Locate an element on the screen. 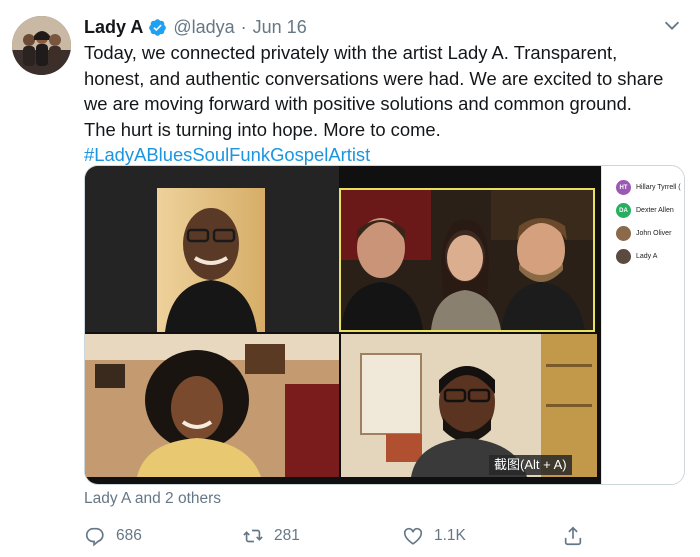 The image size is (700, 557). participant-item: Lady A is located at coordinates (636, 256).